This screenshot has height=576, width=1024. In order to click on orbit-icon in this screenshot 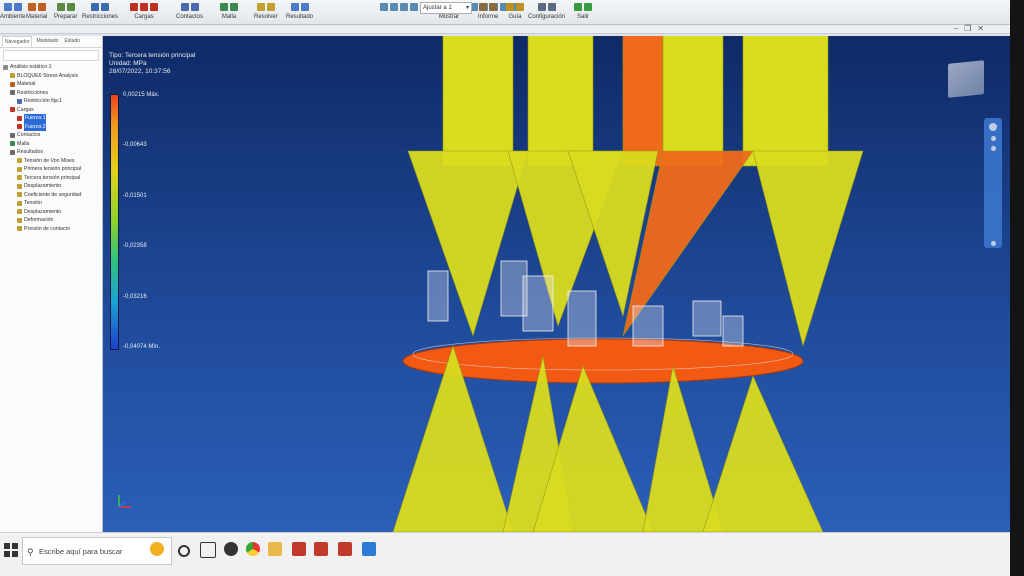, I will do `click(993, 243)`.